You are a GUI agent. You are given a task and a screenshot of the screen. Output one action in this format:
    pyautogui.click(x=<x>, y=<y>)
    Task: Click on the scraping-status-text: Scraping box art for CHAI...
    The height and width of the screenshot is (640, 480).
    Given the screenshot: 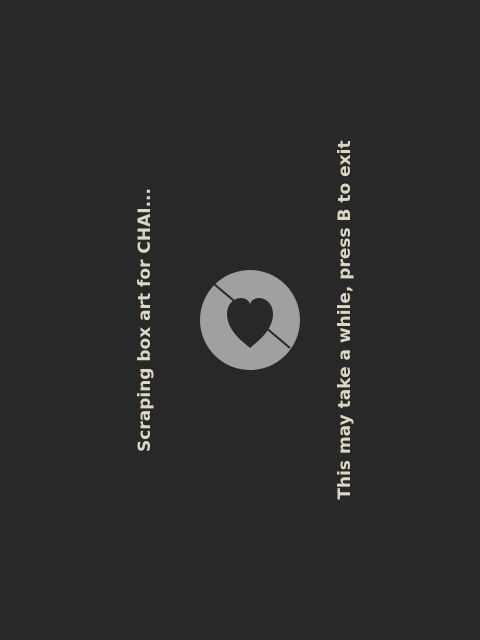 What is the action you would take?
    pyautogui.click(x=145, y=320)
    